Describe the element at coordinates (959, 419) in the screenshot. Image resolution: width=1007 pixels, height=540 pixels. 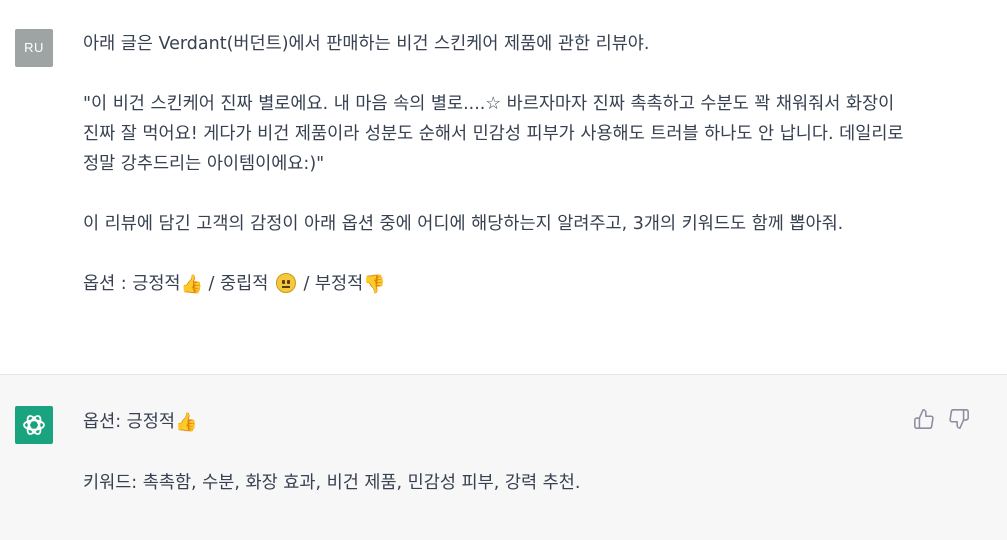
I see `thumbs-down-icon` at that location.